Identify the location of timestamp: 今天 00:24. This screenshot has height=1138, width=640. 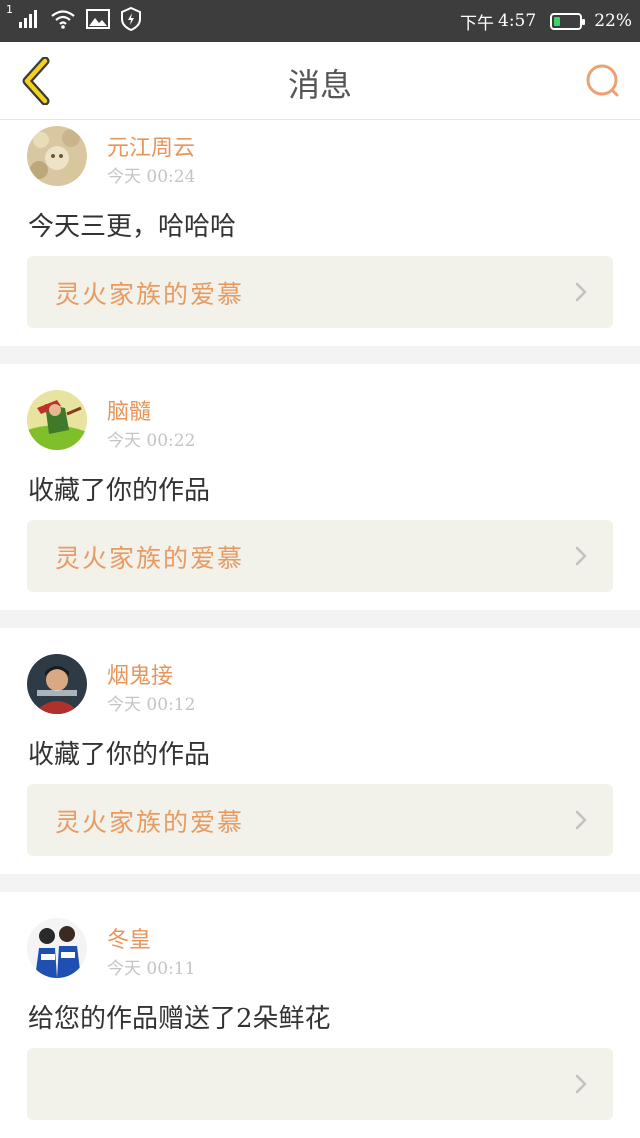
(151, 177).